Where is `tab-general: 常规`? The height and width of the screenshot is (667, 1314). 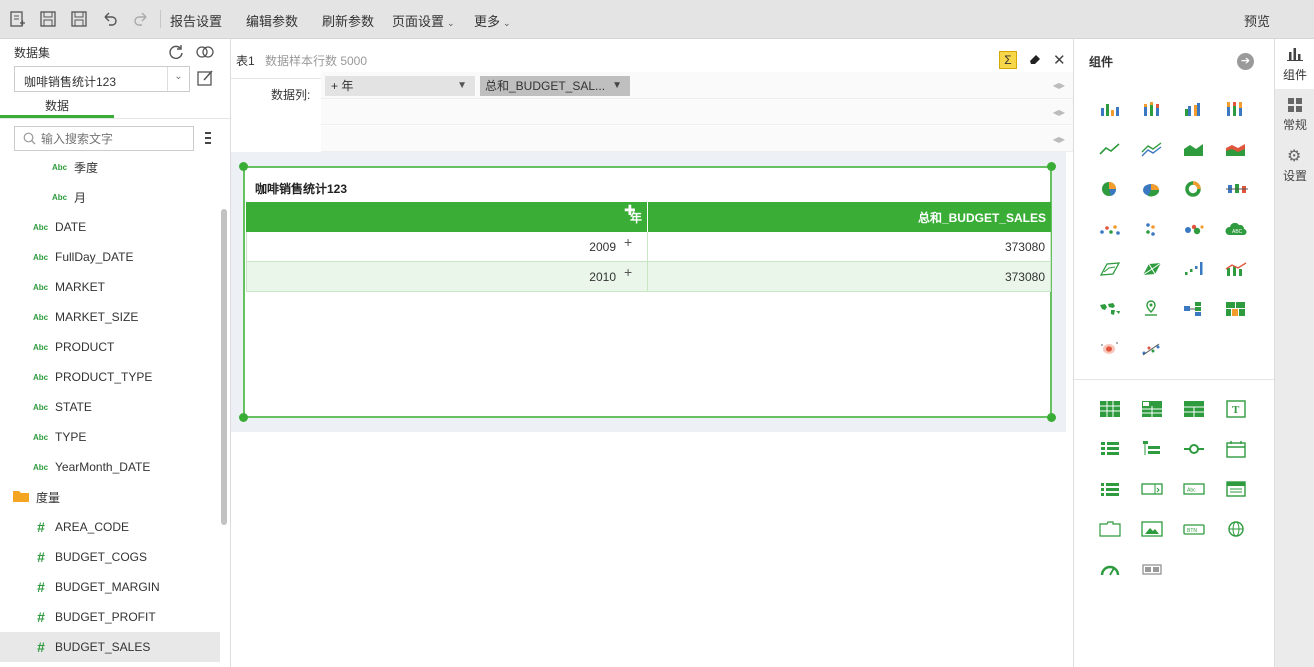 tab-general: 常规 is located at coordinates (1294, 116).